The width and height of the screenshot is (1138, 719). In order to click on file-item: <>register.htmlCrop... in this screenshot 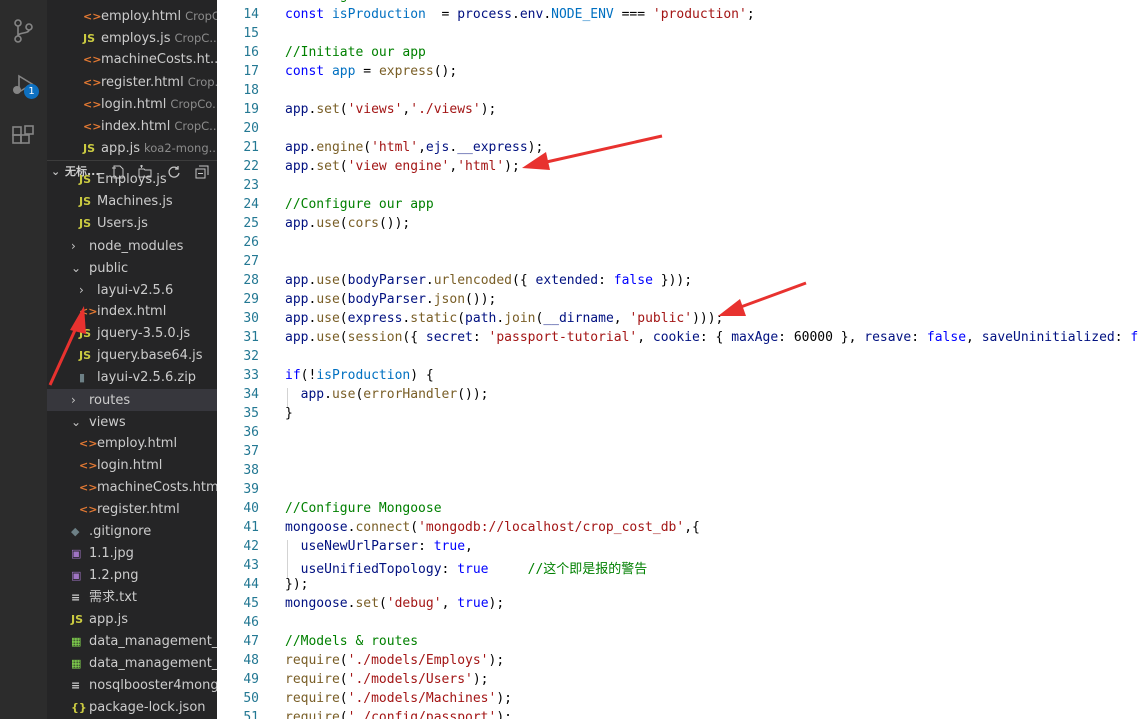, I will do `click(132, 82)`.